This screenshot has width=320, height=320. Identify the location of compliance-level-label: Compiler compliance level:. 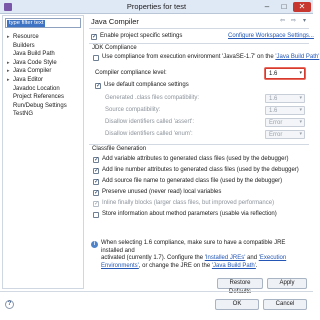
(131, 73).